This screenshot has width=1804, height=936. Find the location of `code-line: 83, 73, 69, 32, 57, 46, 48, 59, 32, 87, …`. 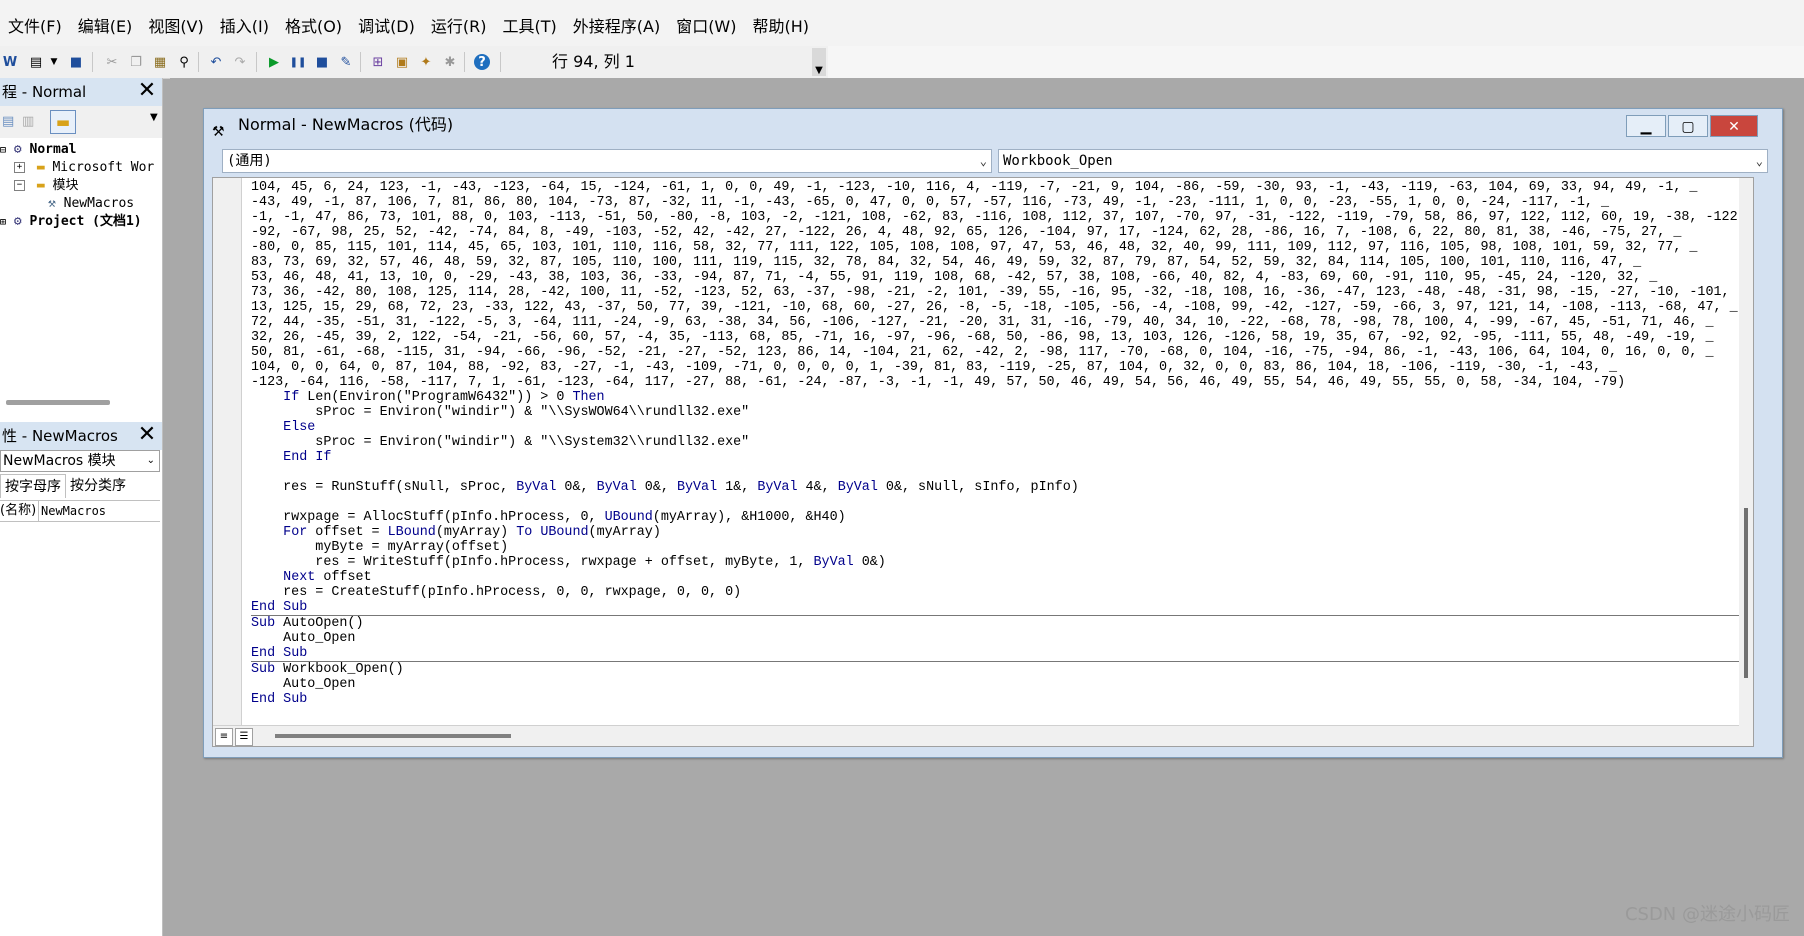

code-line: 83, 73, 69, 32, 57, 46, 48, 59, 32, 87, … is located at coordinates (996, 262).